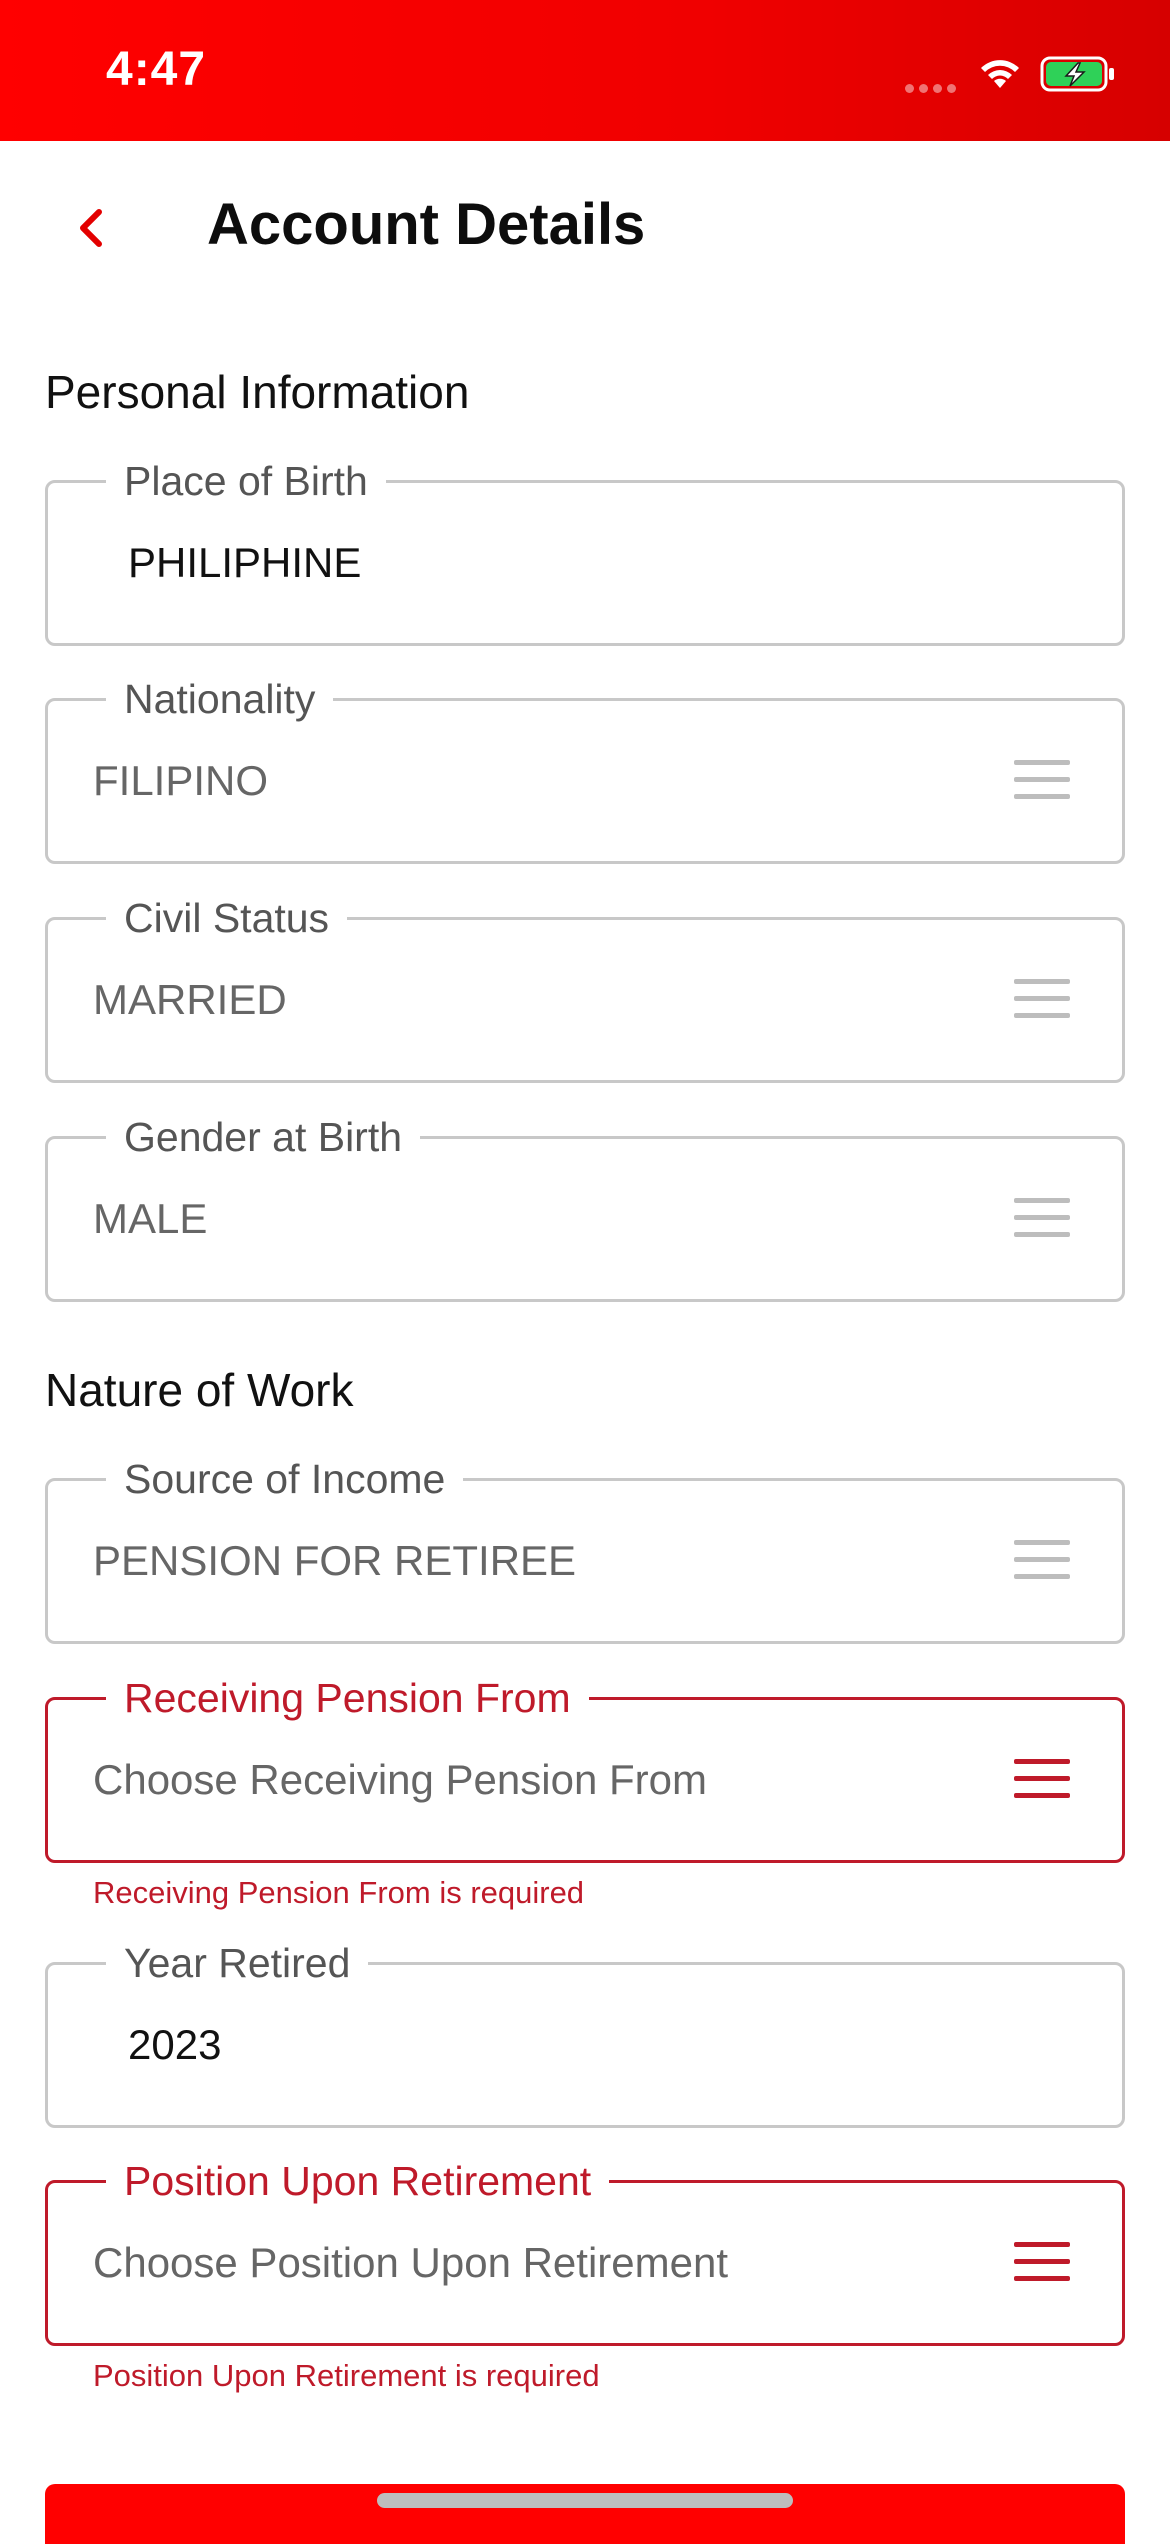 The width and height of the screenshot is (1170, 2544). Describe the element at coordinates (585, 2500) in the screenshot. I see `home-indicator` at that location.